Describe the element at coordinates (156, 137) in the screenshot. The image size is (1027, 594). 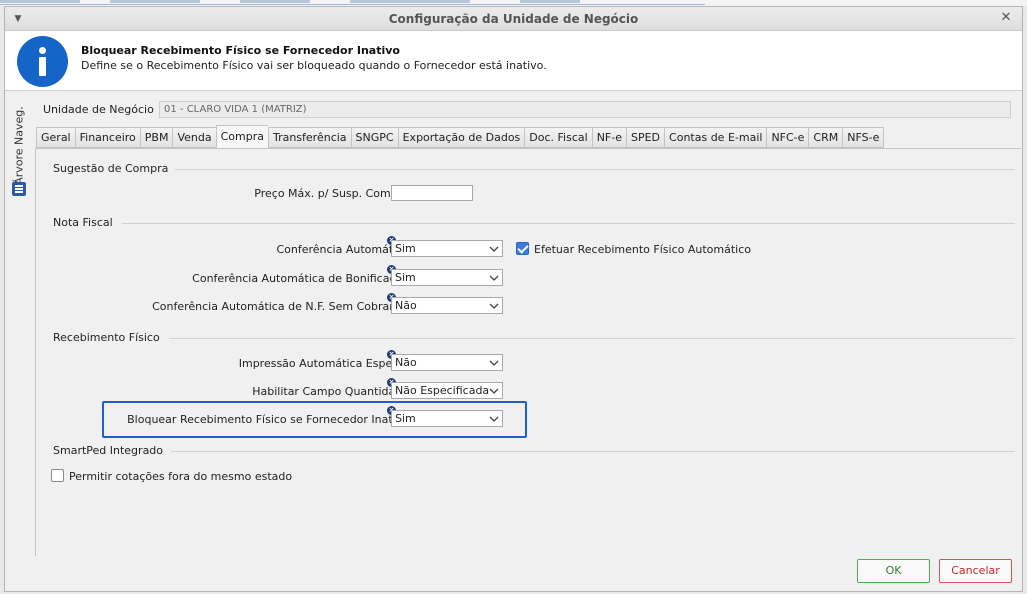
I see `tab-pbm: PBM` at that location.